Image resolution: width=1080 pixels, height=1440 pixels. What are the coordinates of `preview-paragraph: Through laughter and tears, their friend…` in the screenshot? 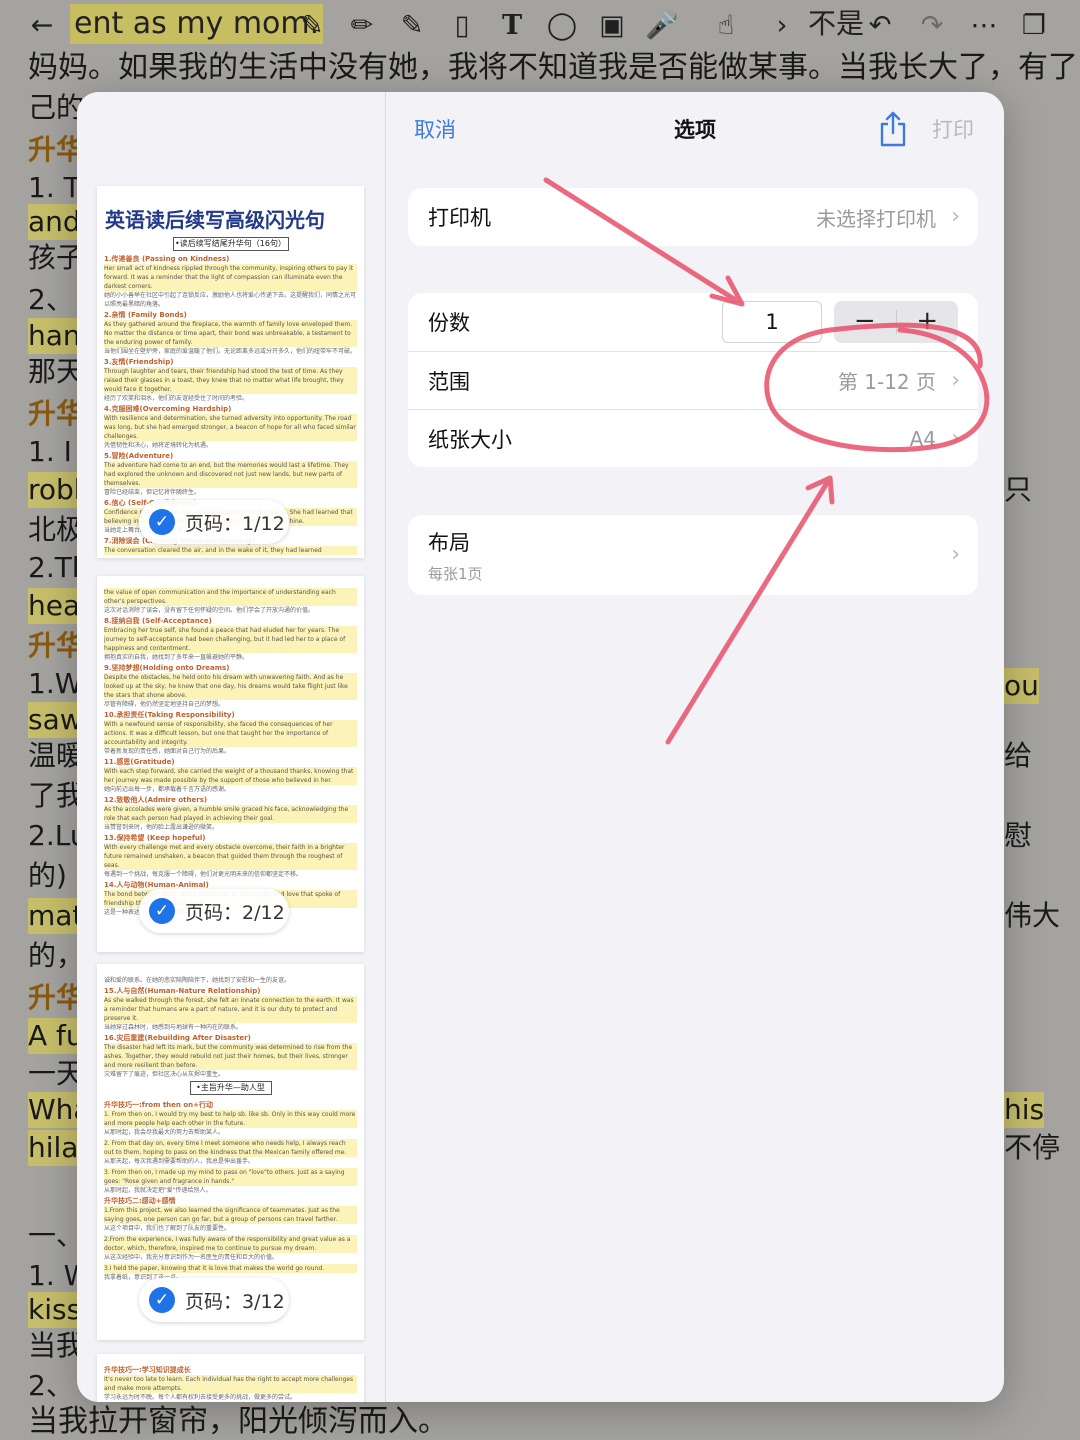 It's located at (230, 380).